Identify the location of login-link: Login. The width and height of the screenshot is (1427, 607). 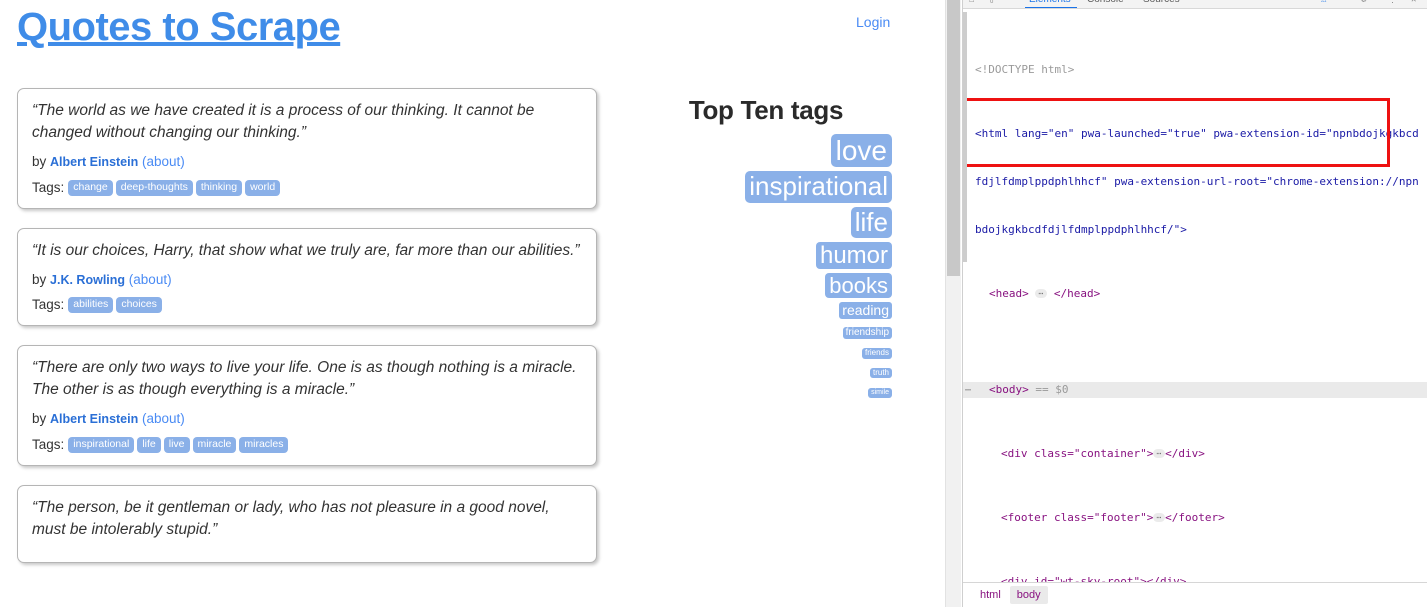
(873, 22).